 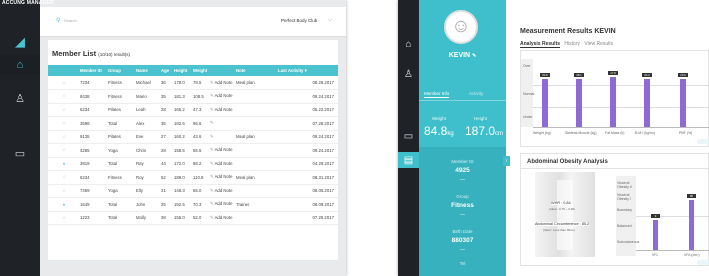 I want to click on cell-height: 172.0, so click(x=181, y=164).